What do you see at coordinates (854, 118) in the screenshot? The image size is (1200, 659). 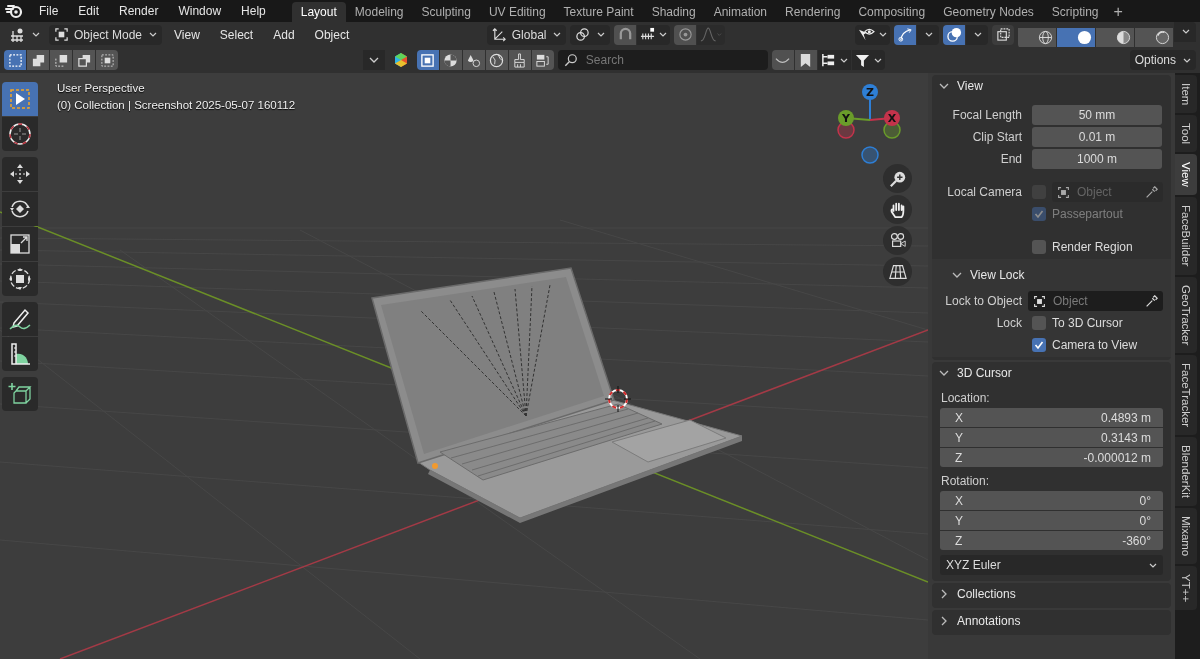 I see `axis-handle: Y` at bounding box center [854, 118].